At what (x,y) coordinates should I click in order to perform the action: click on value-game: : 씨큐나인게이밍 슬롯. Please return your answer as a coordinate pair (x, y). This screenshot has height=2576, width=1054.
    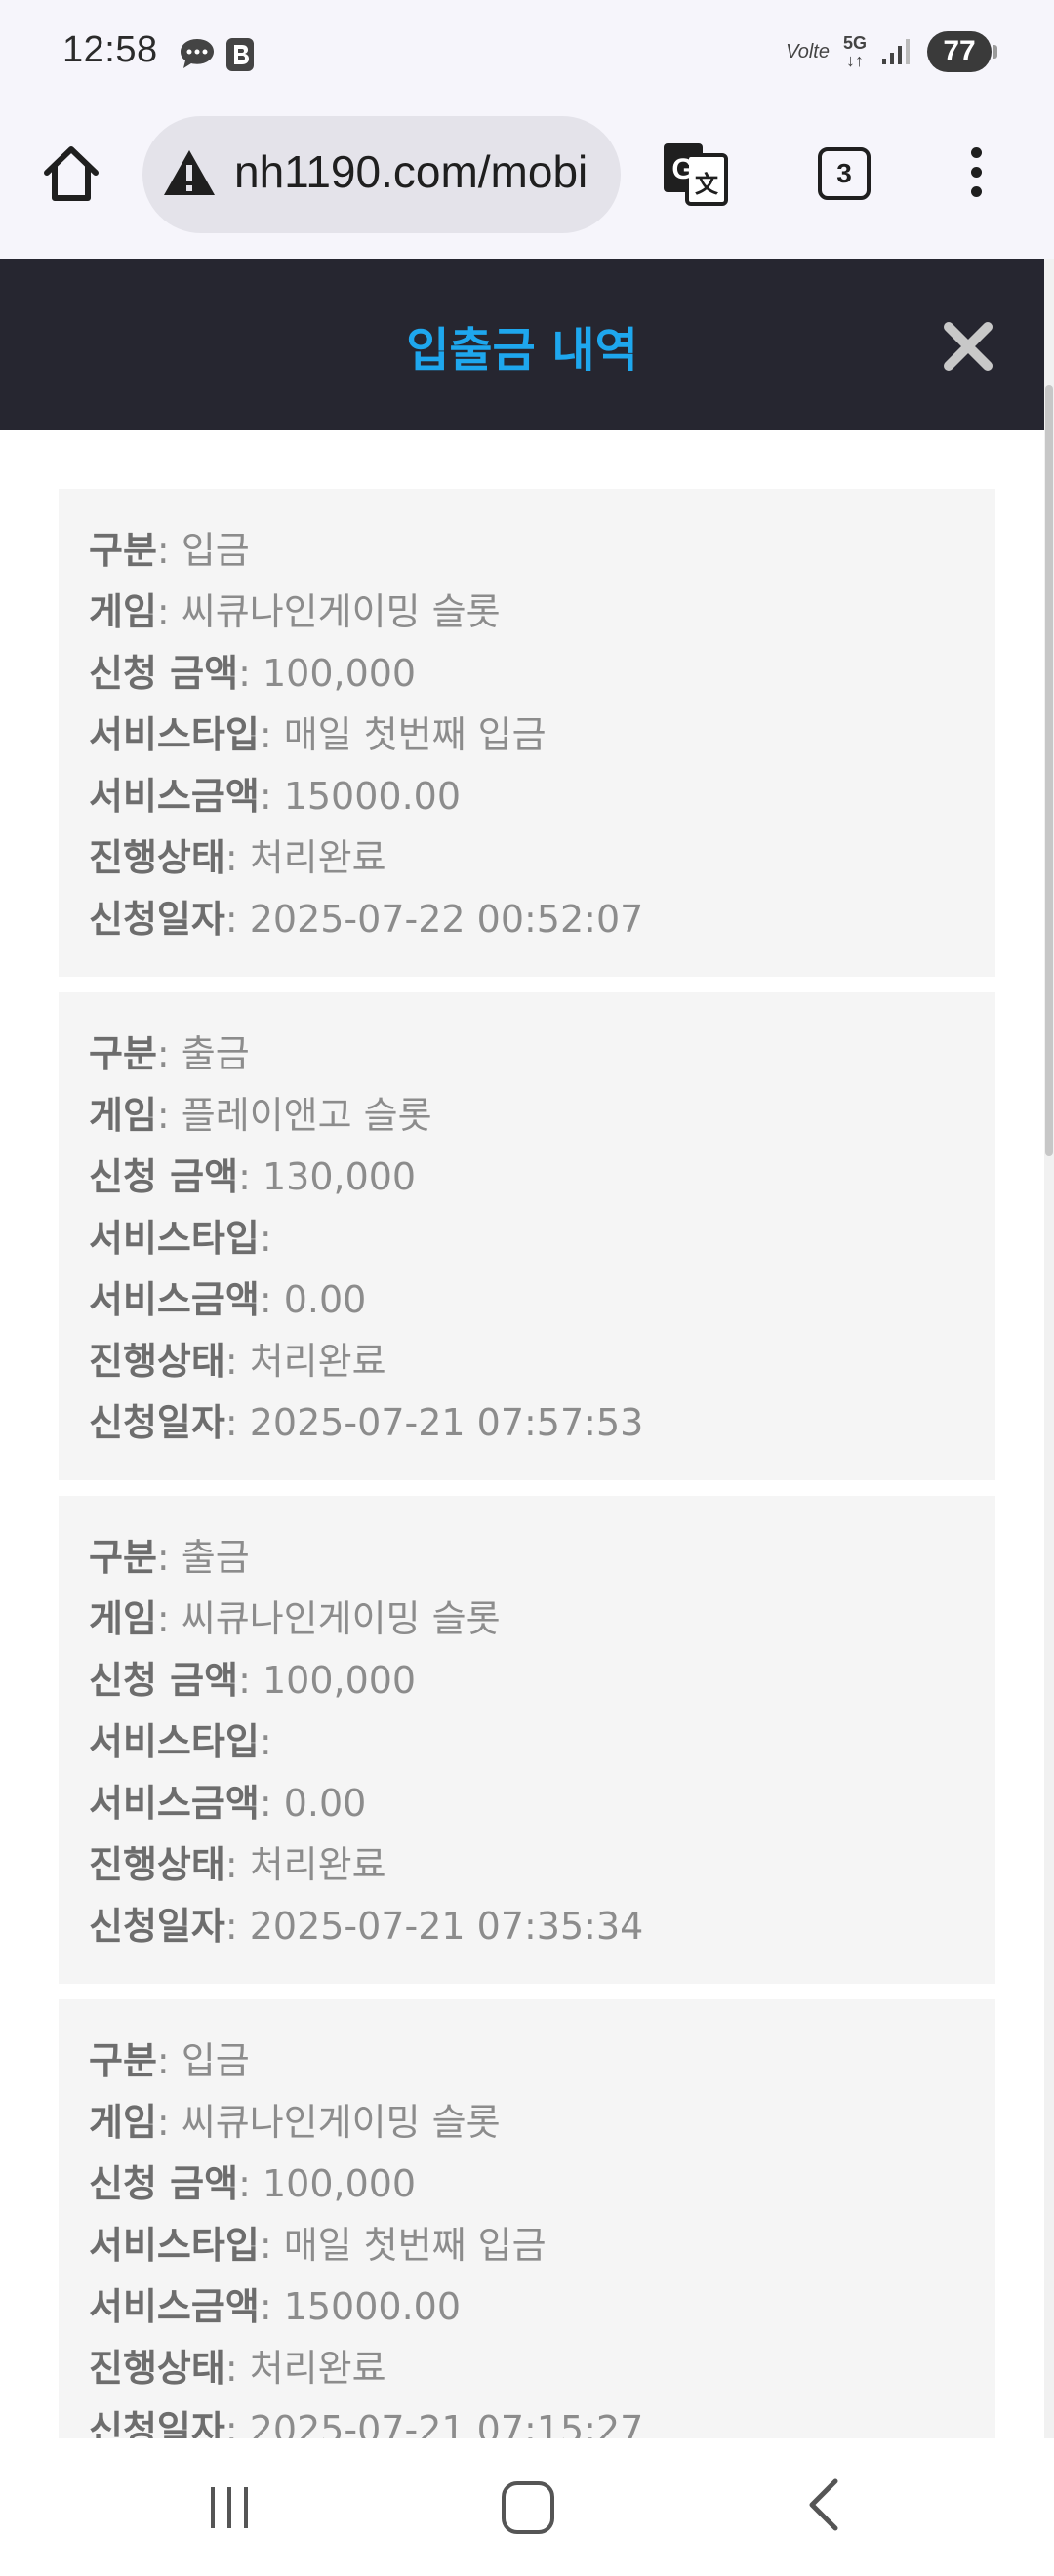
    Looking at the image, I should click on (329, 2122).